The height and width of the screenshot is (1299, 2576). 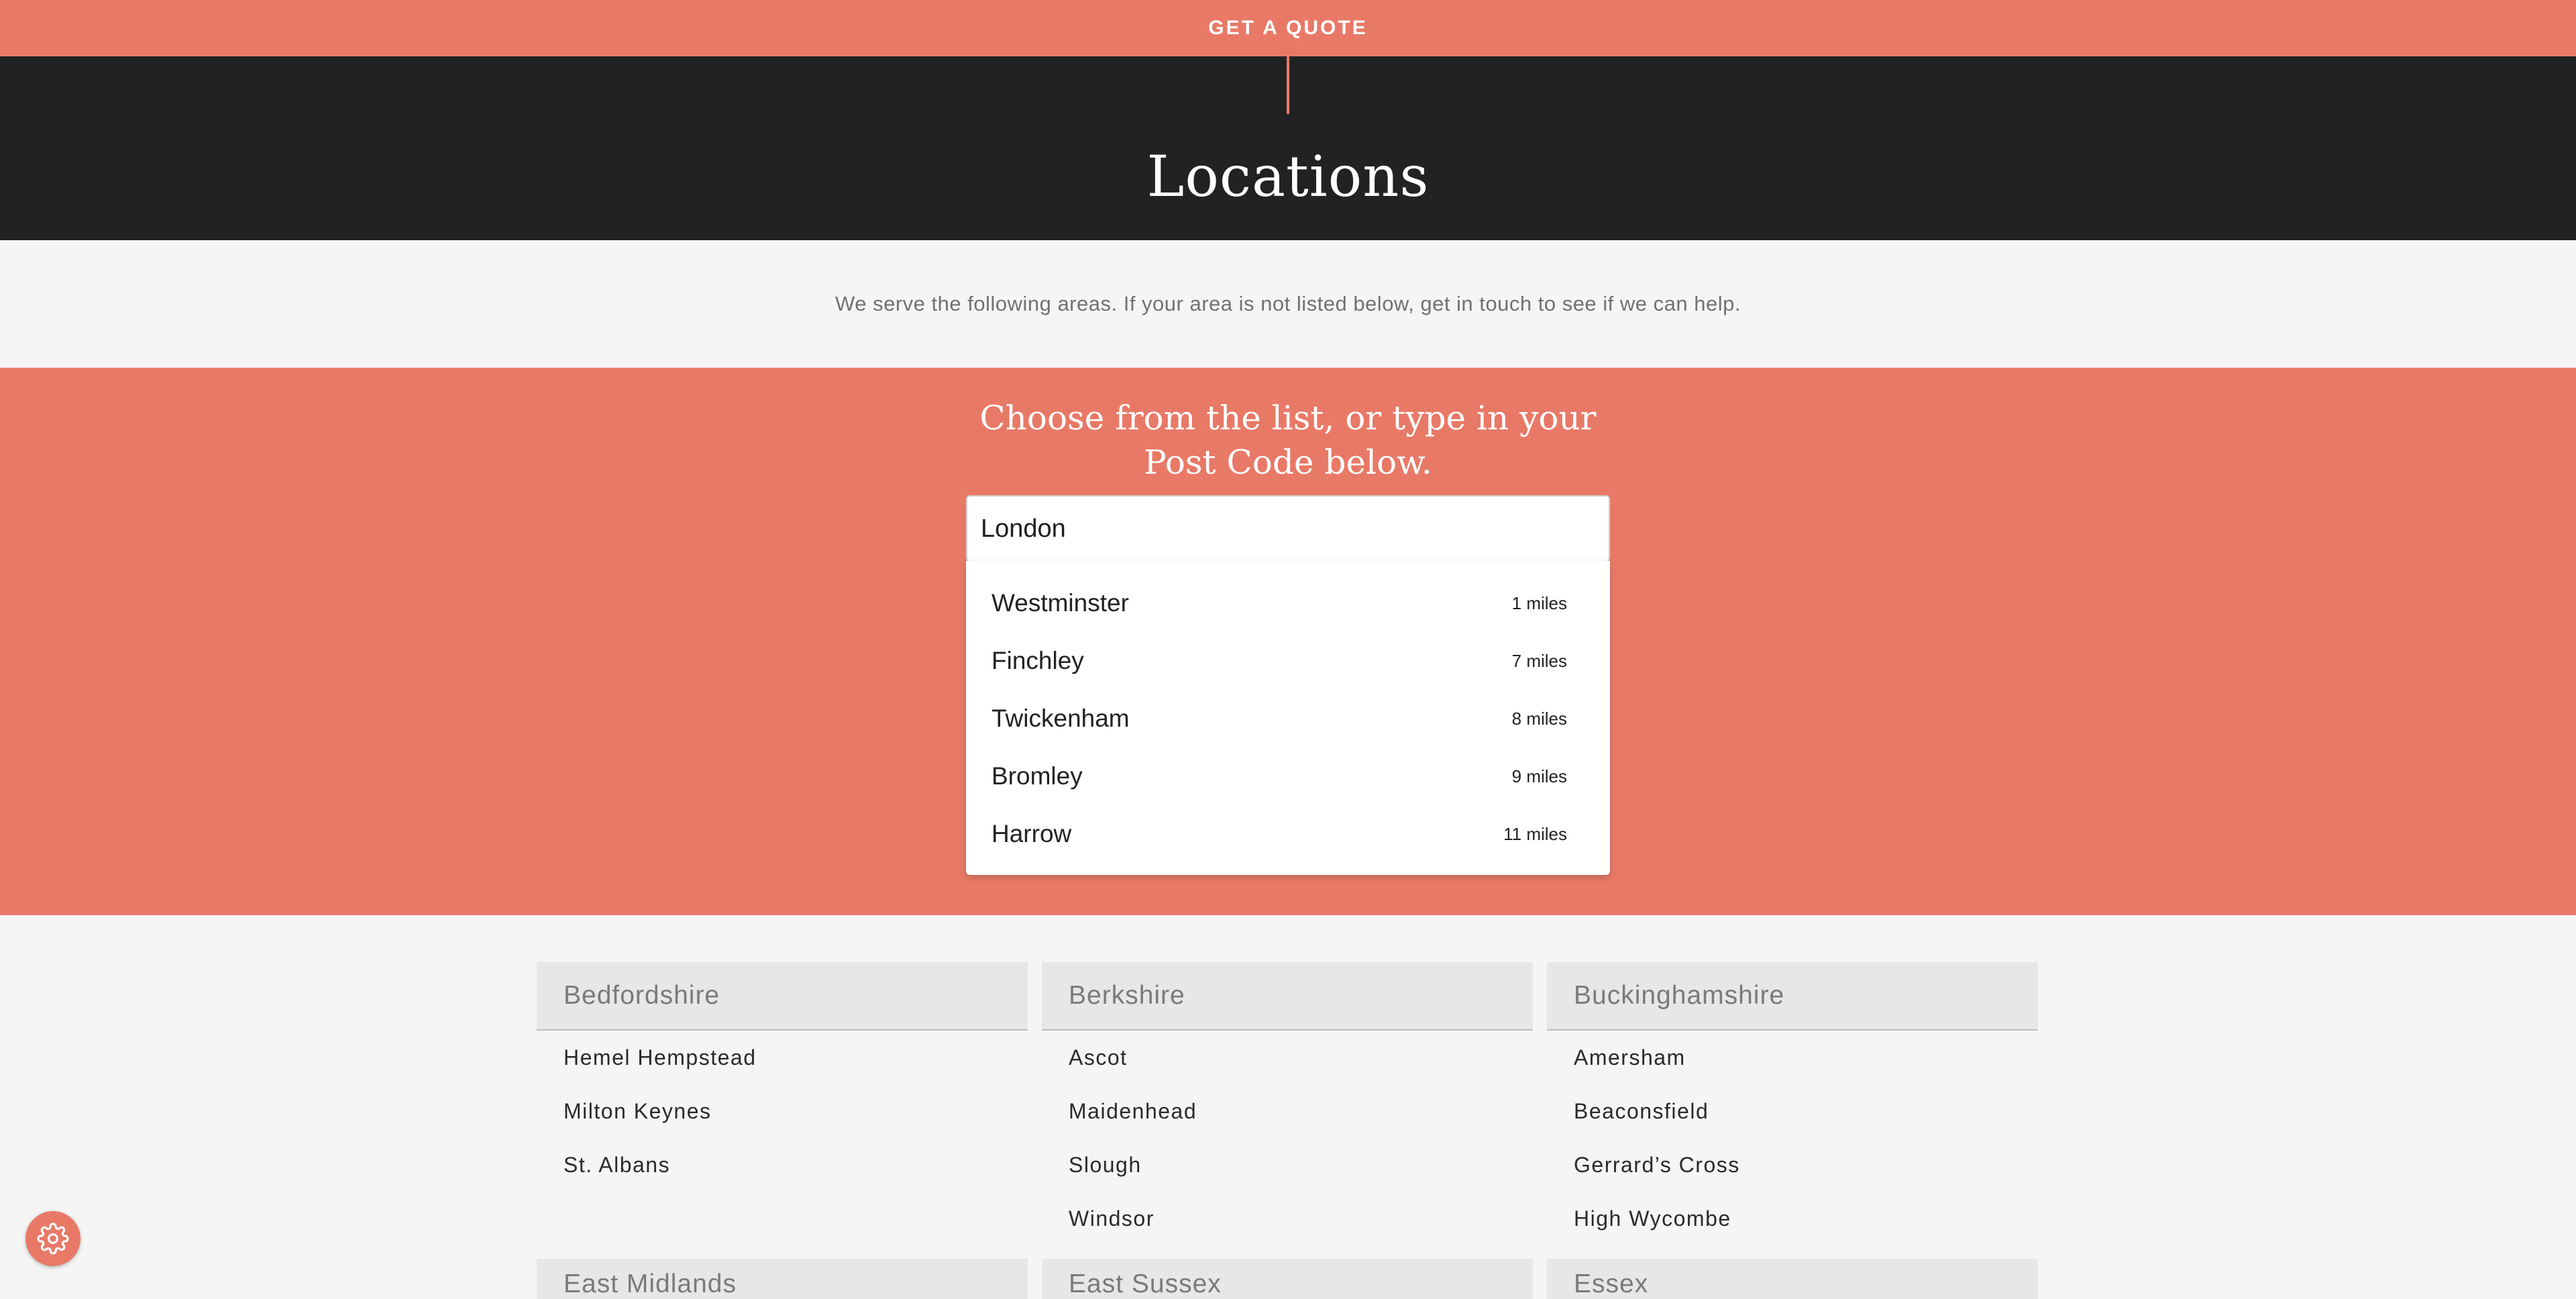 I want to click on quote-bar: GET A QUOTE, so click(x=1288, y=28).